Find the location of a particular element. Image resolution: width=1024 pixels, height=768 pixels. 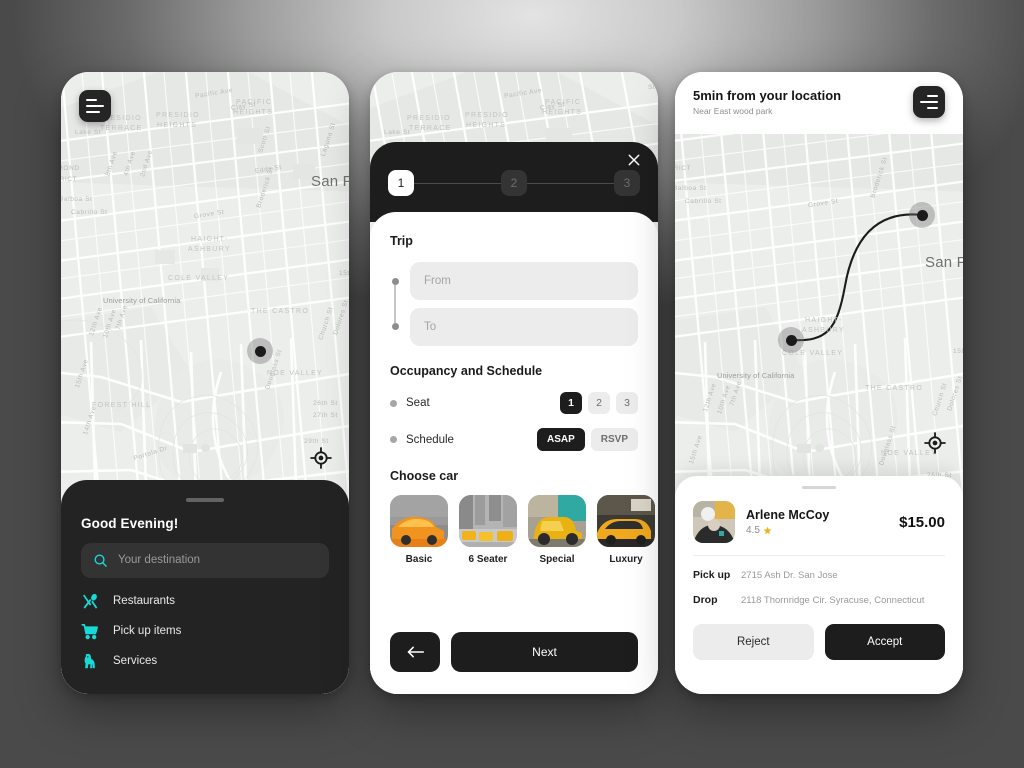

from-placeholder: From is located at coordinates (437, 281).